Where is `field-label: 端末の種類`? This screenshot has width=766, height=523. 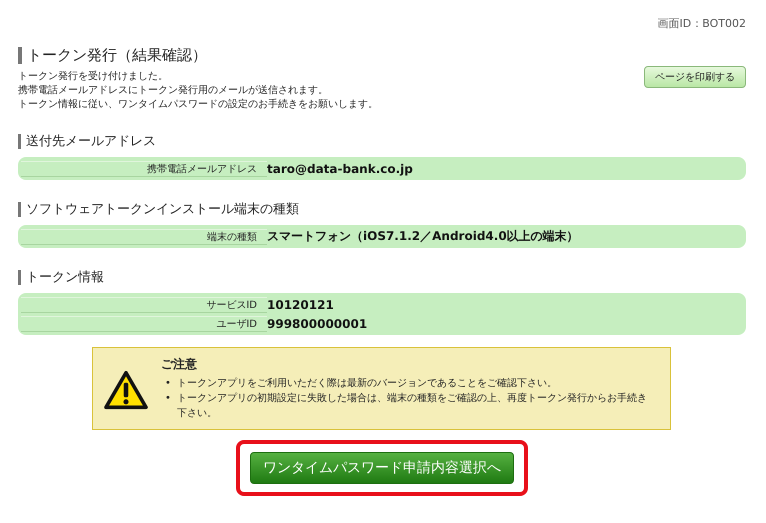 field-label: 端末の種類 is located at coordinates (144, 236).